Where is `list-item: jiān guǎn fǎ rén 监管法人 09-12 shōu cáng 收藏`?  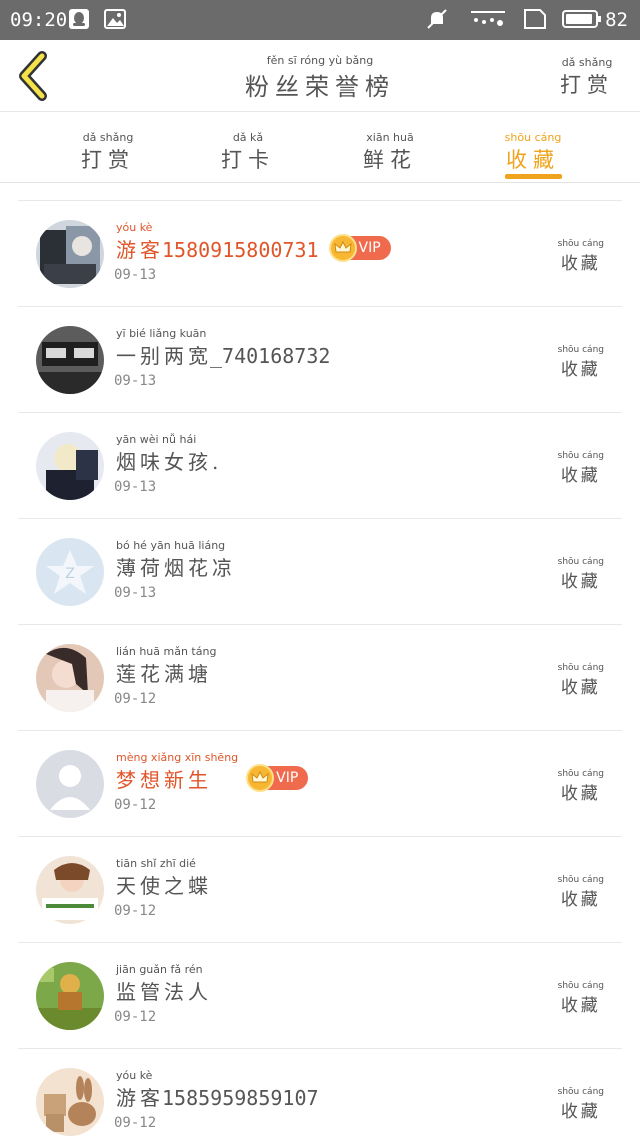 list-item: jiān guǎn fǎ rén 监管法人 09-12 shōu cáng 收藏 is located at coordinates (320, 996).